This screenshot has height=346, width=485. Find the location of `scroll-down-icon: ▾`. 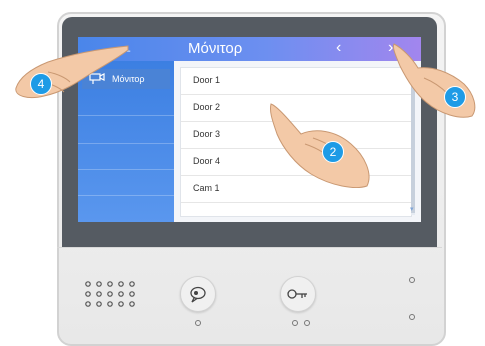

scroll-down-icon: ▾ is located at coordinates (412, 209).